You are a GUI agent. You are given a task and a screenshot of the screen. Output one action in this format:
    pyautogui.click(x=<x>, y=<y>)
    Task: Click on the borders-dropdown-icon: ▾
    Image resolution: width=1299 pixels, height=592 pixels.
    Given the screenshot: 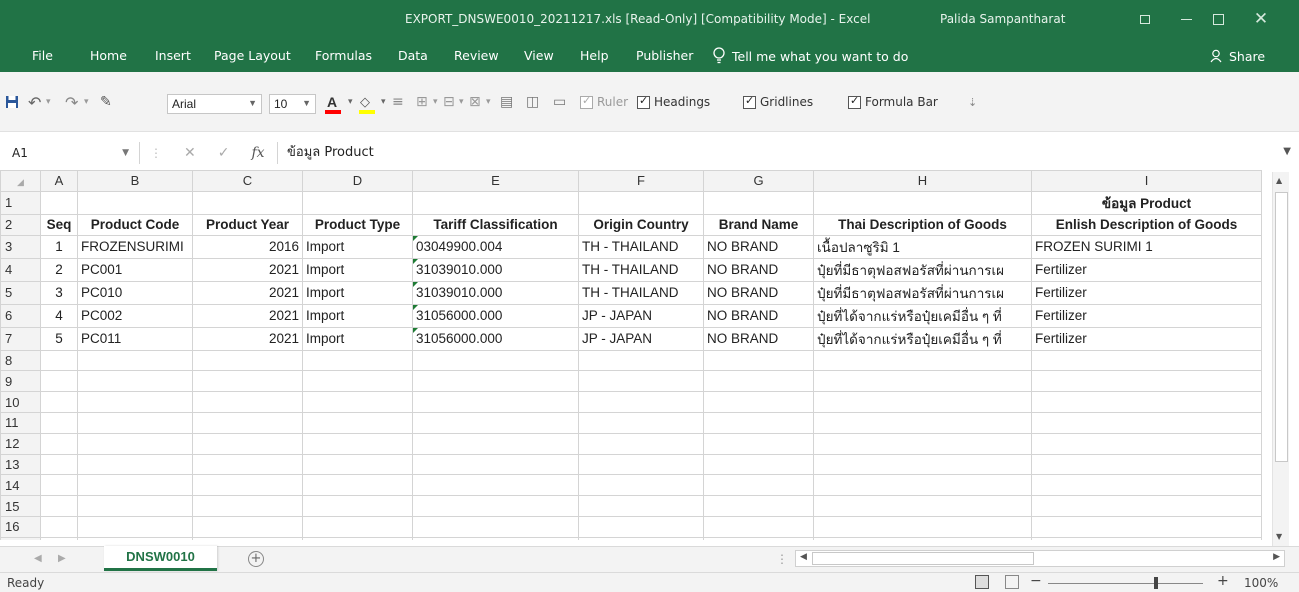 What is the action you would take?
    pyautogui.click(x=435, y=102)
    